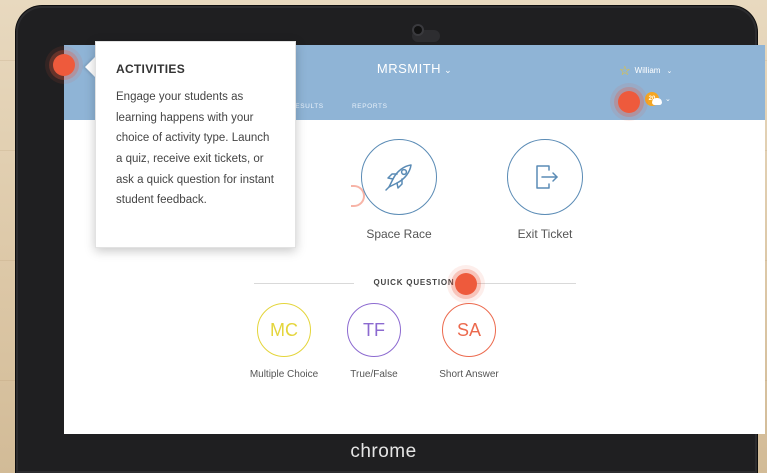 Image resolution: width=767 pixels, height=473 pixels. I want to click on multiple-choice-option: MC Multiple Choice, so click(284, 341).